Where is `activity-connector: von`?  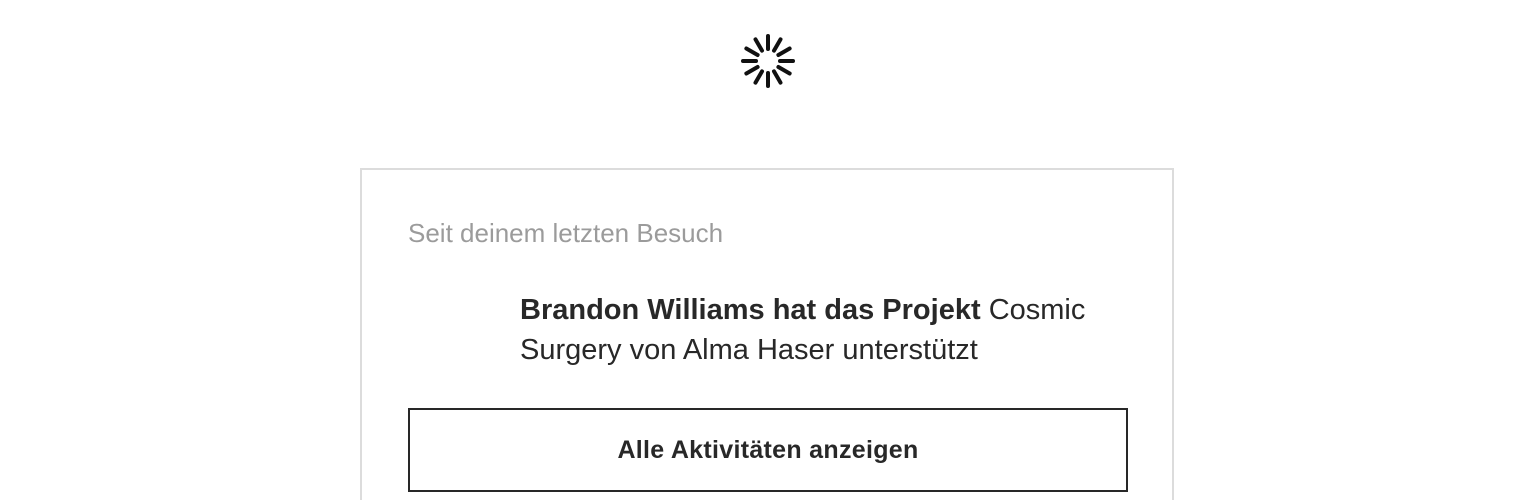 activity-connector: von is located at coordinates (653, 350).